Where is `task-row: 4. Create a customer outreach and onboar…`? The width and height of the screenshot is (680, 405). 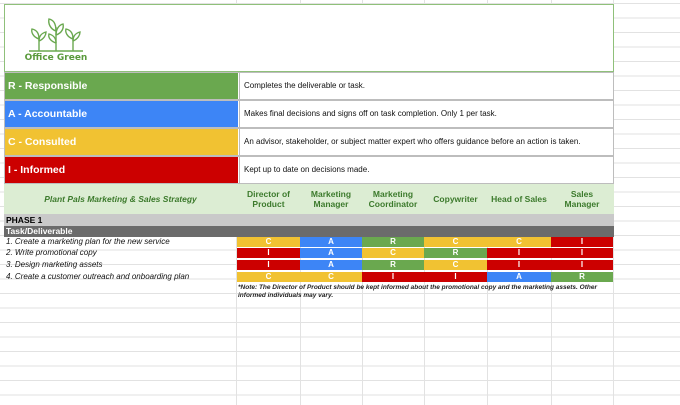
task-row: 4. Create a customer outreach and onboar… is located at coordinates (309, 277).